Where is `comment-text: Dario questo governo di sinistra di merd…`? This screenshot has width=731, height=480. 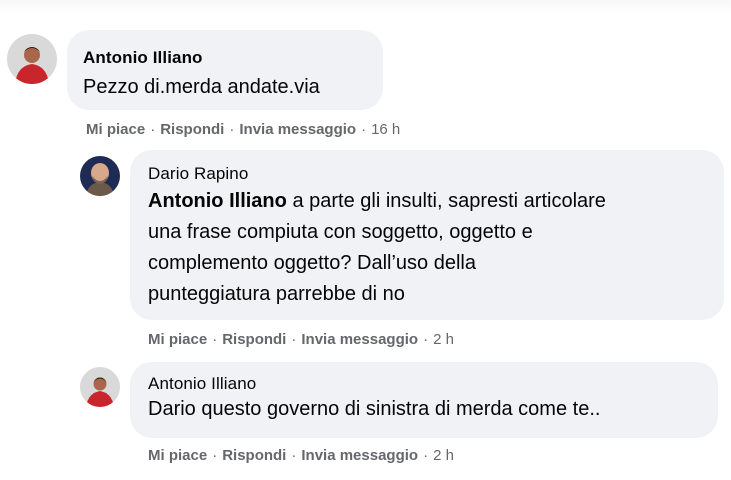
comment-text: Dario questo governo di sinistra di merd… is located at coordinates (374, 409).